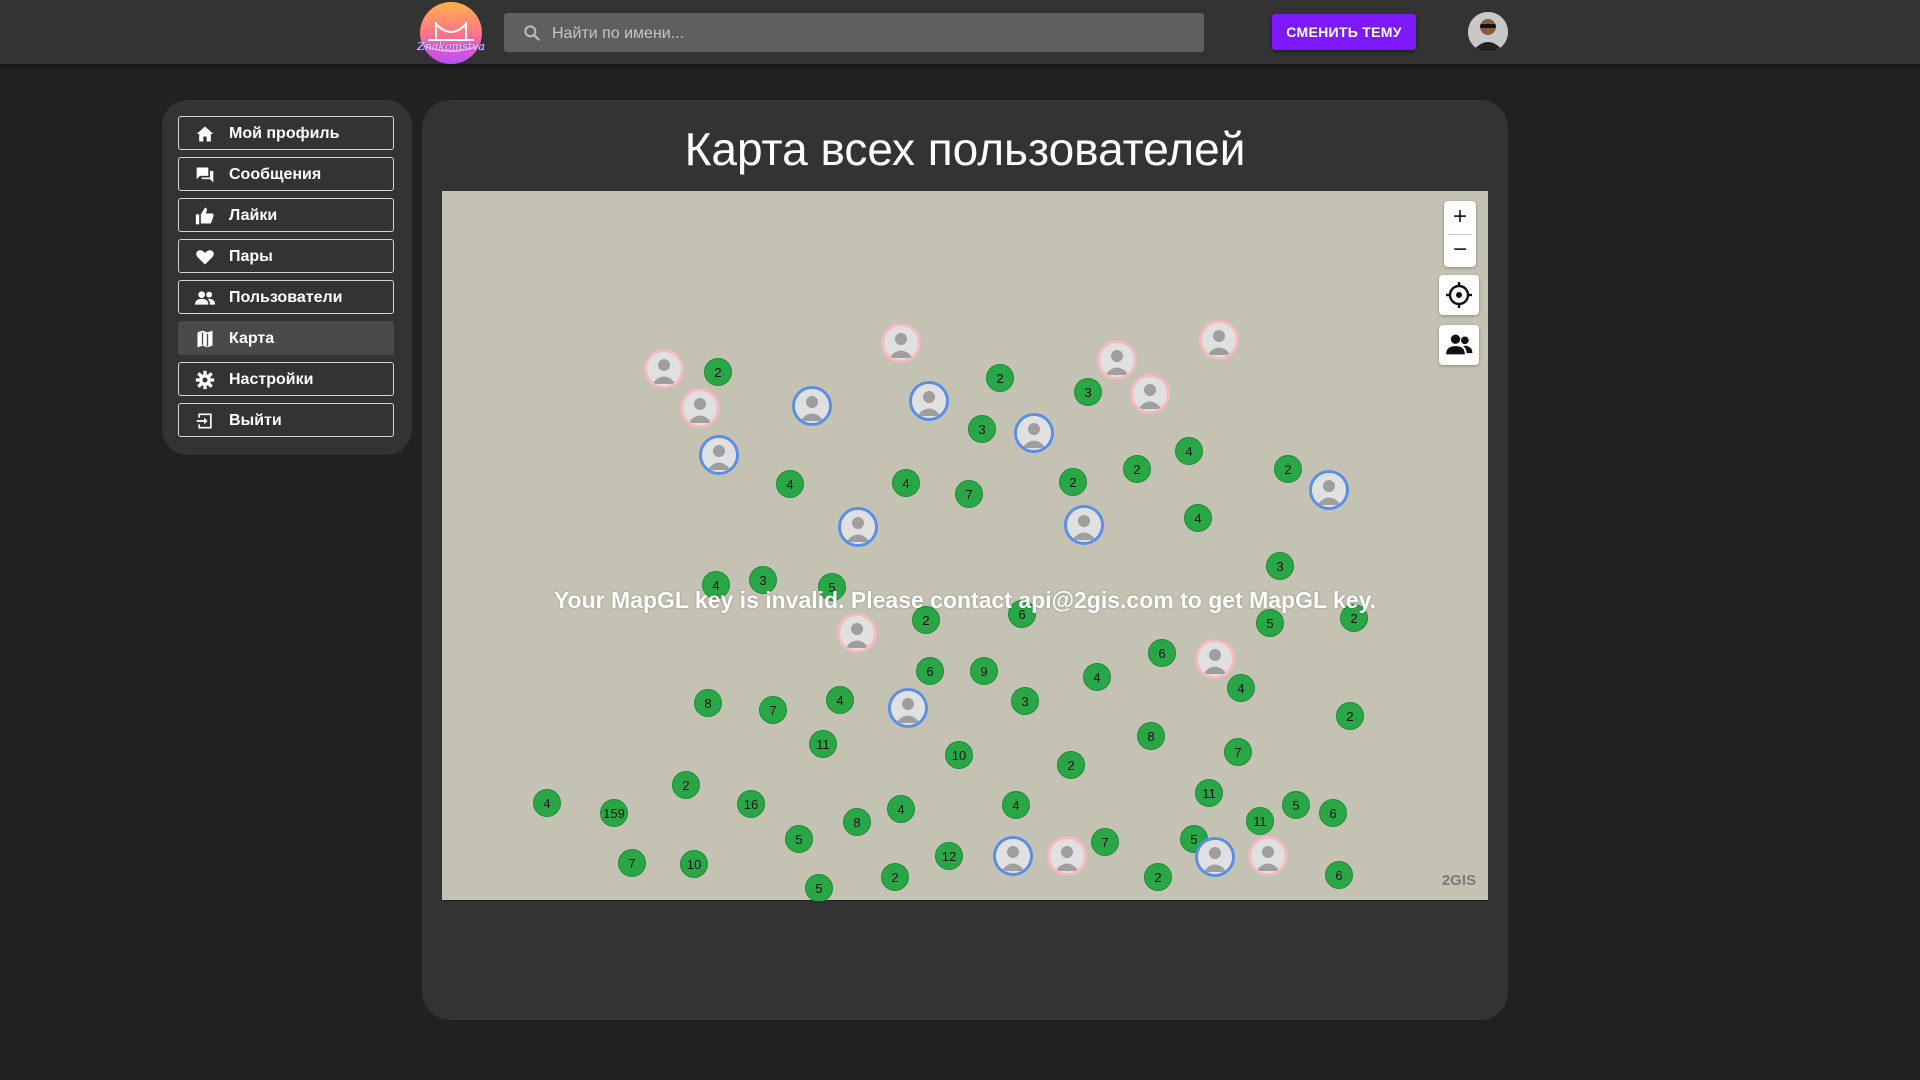 The width and height of the screenshot is (1920, 1080). I want to click on sidebar-item-likes: Лайки, so click(286, 215).